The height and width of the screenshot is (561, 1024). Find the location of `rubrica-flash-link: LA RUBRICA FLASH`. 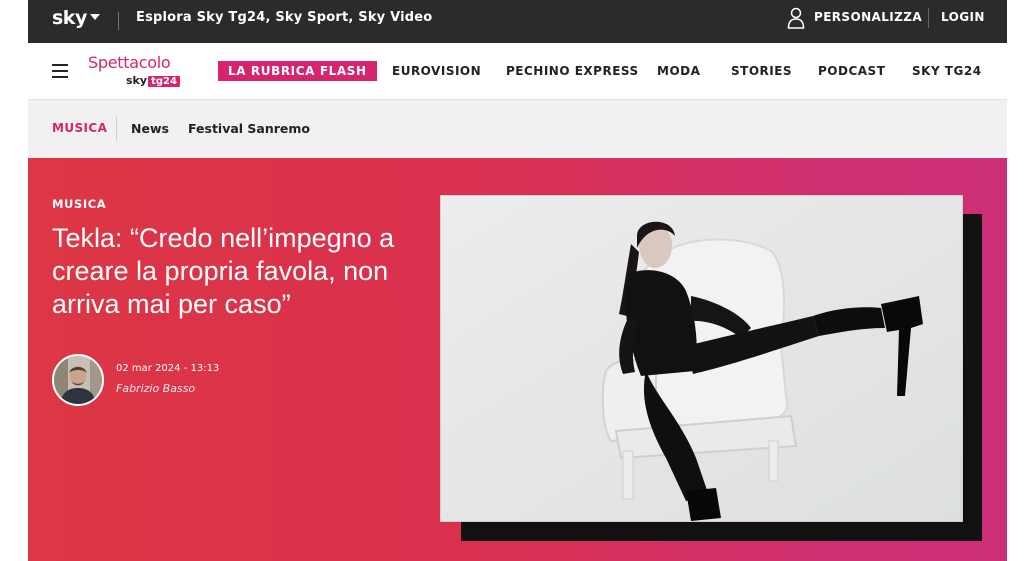

rubrica-flash-link: LA RUBRICA FLASH is located at coordinates (297, 71).